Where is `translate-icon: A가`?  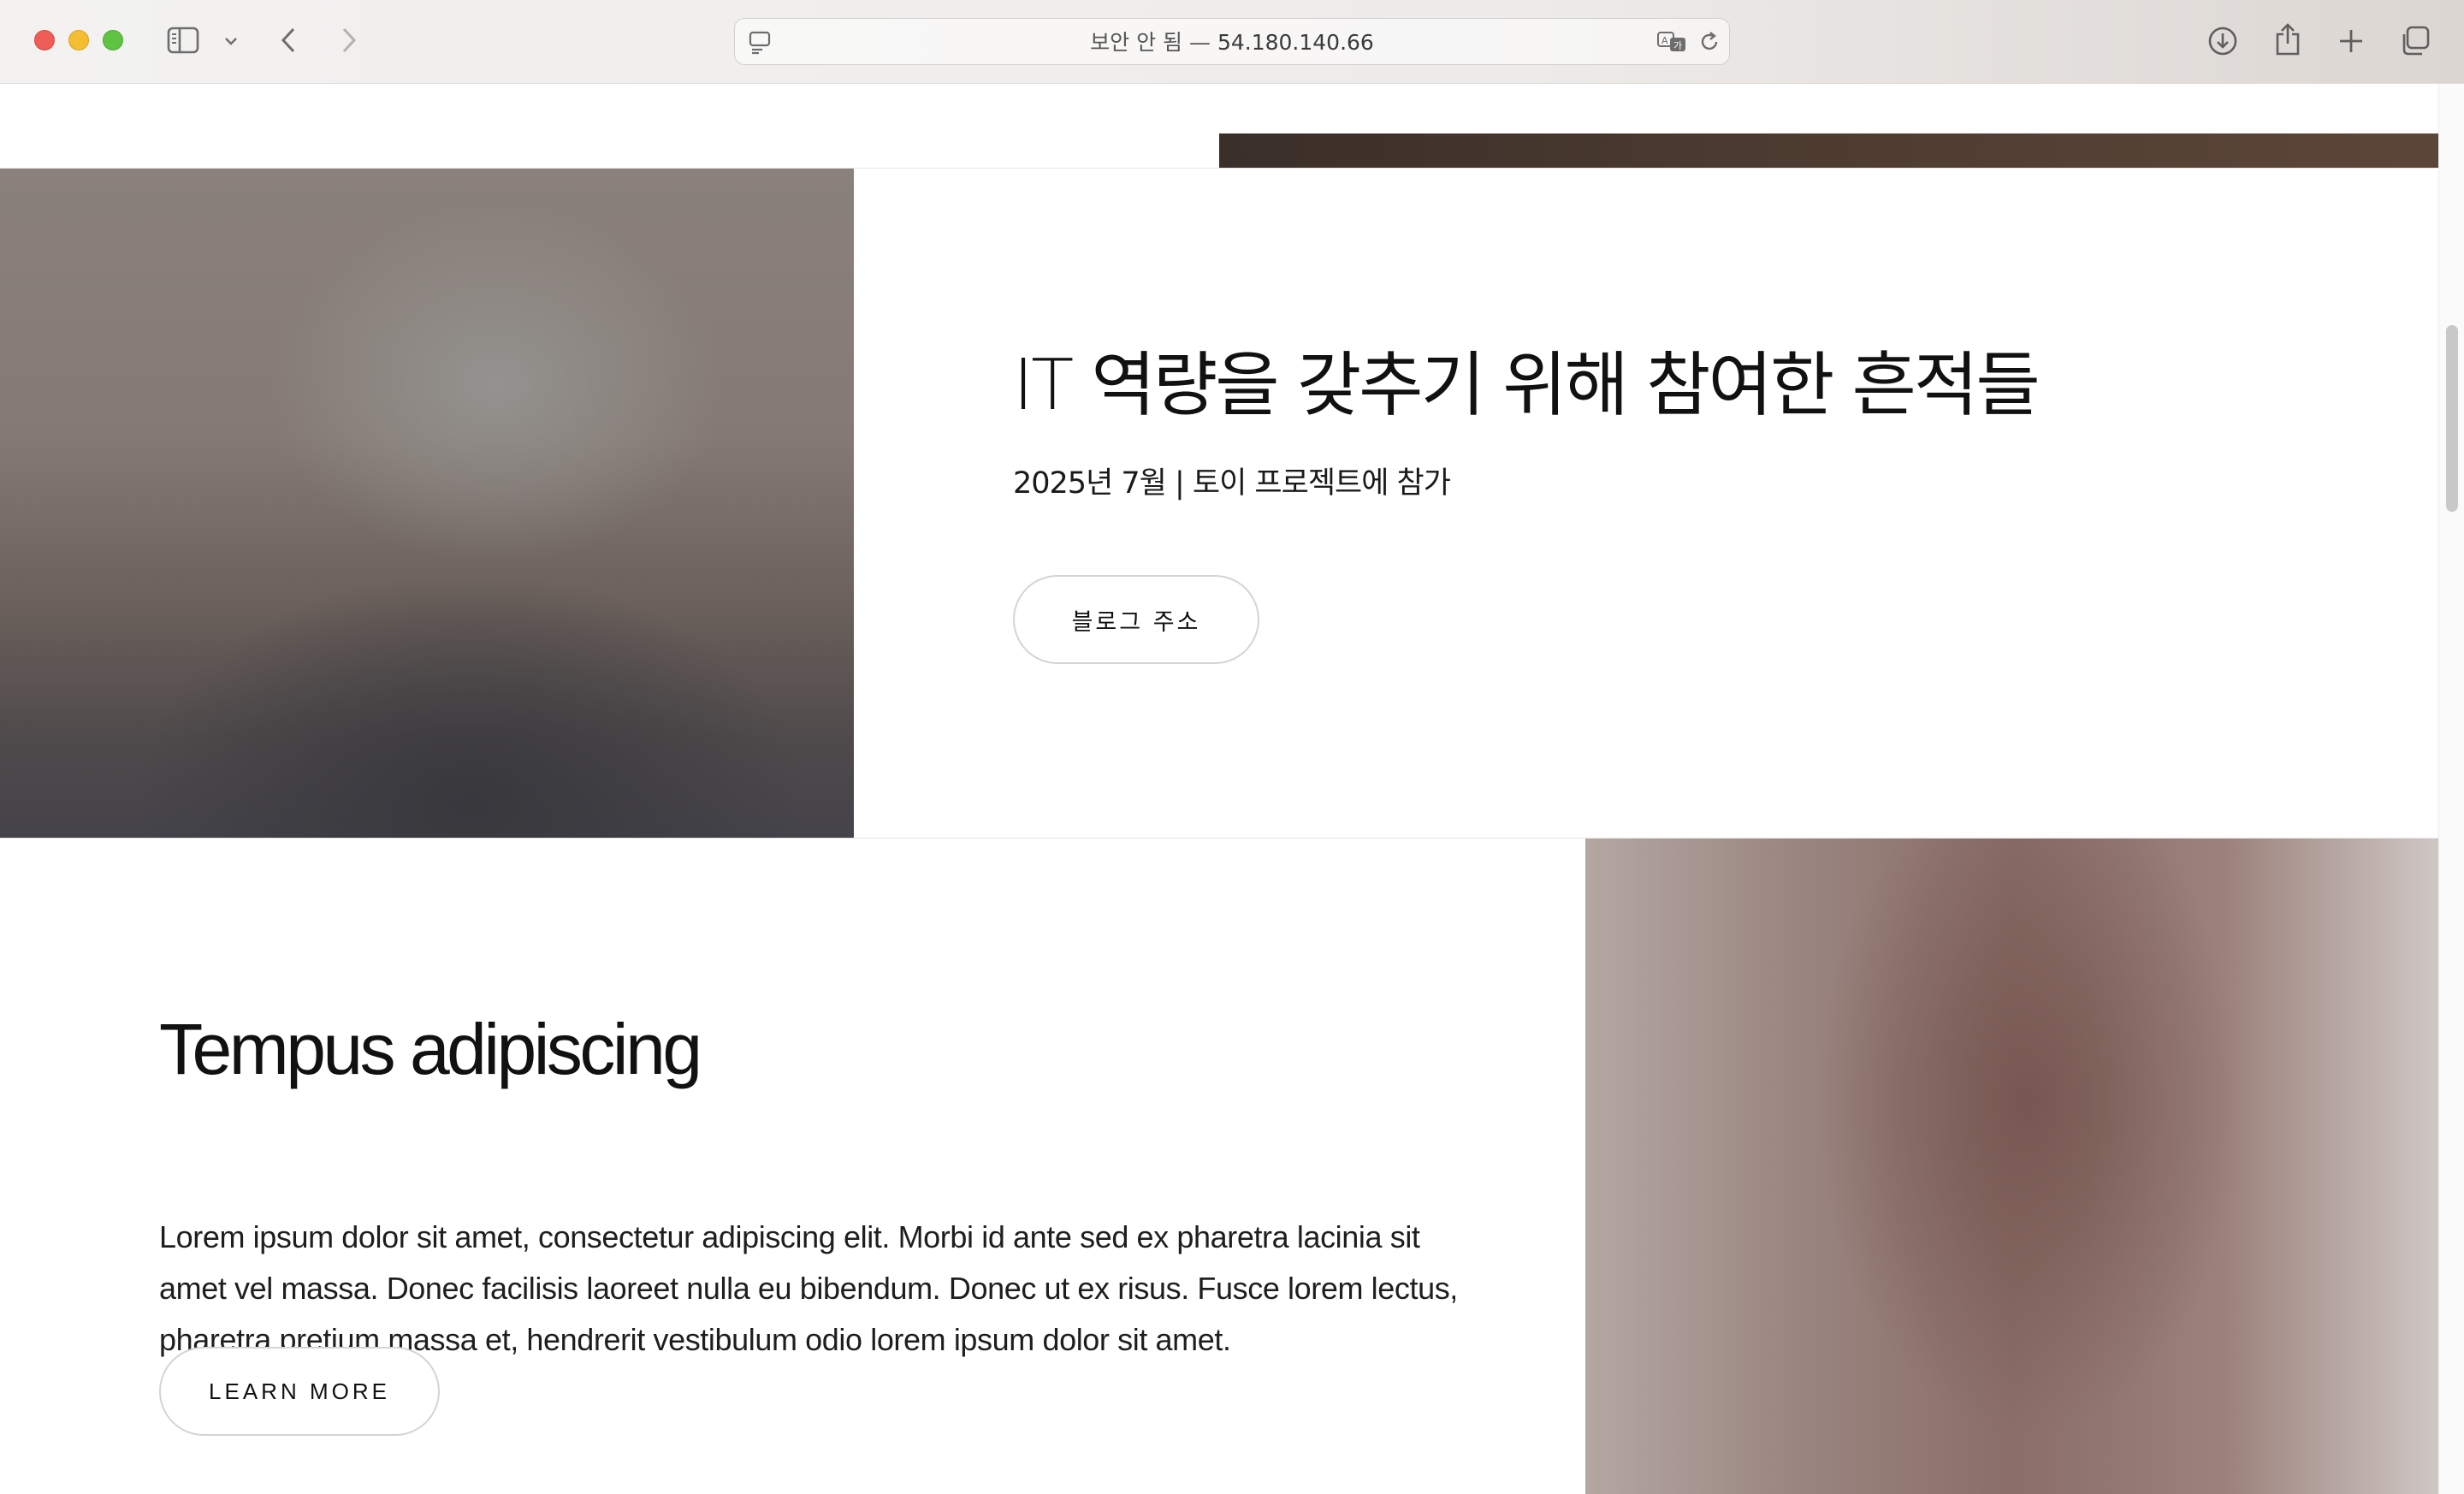 translate-icon: A가 is located at coordinates (1673, 42).